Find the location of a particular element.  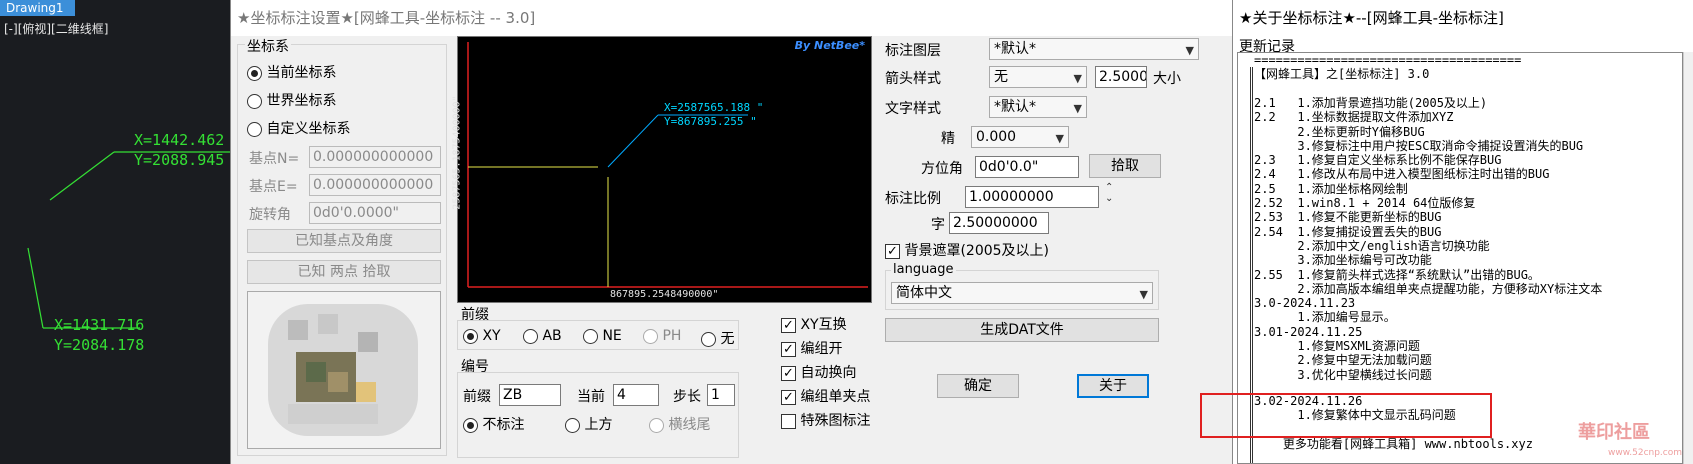

check-single-grip-label: 编组单夹点 is located at coordinates (835, 397).